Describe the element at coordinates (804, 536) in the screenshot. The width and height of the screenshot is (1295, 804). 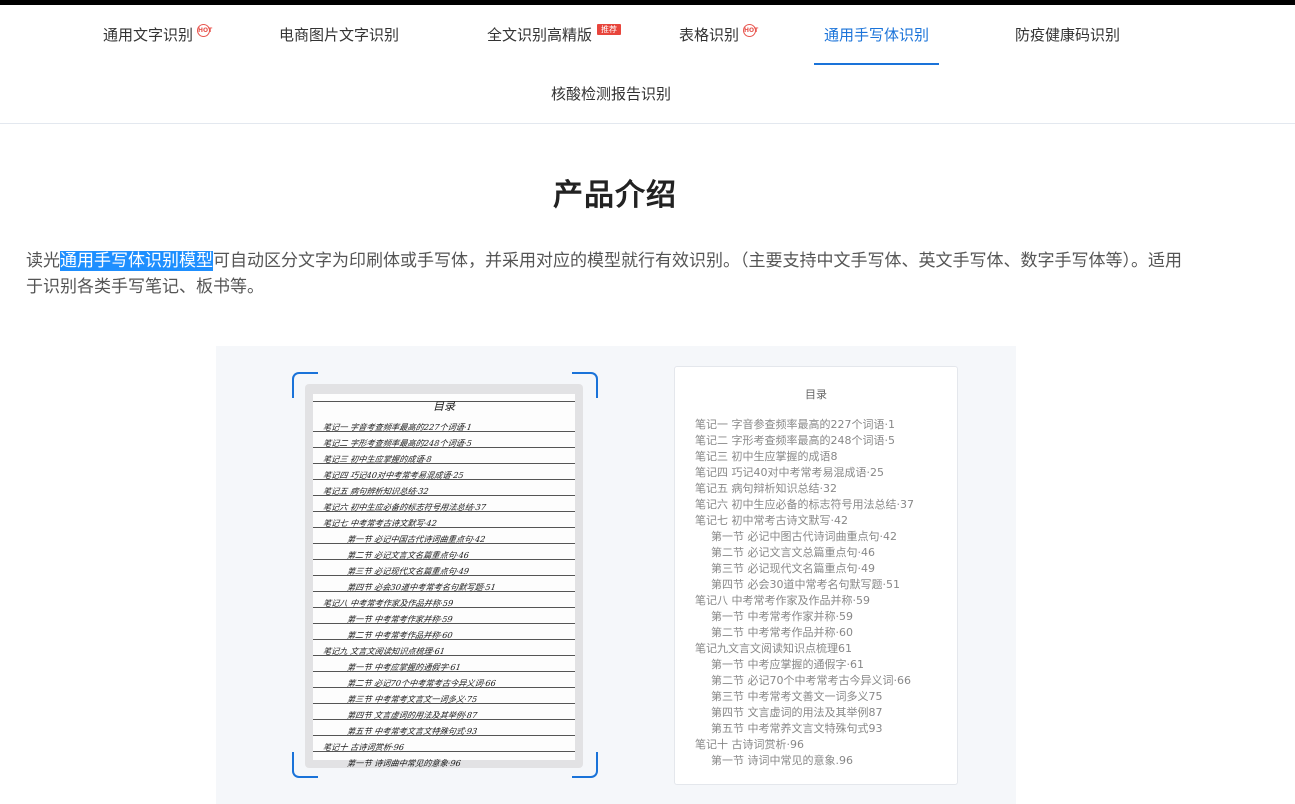
I see `toc-line: 第一节 必记中图古代诗词曲重点句·42` at that location.